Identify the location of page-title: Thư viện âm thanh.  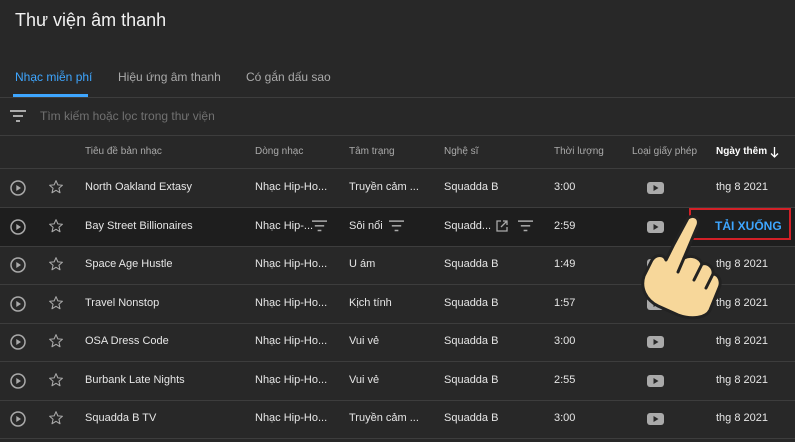
(91, 20).